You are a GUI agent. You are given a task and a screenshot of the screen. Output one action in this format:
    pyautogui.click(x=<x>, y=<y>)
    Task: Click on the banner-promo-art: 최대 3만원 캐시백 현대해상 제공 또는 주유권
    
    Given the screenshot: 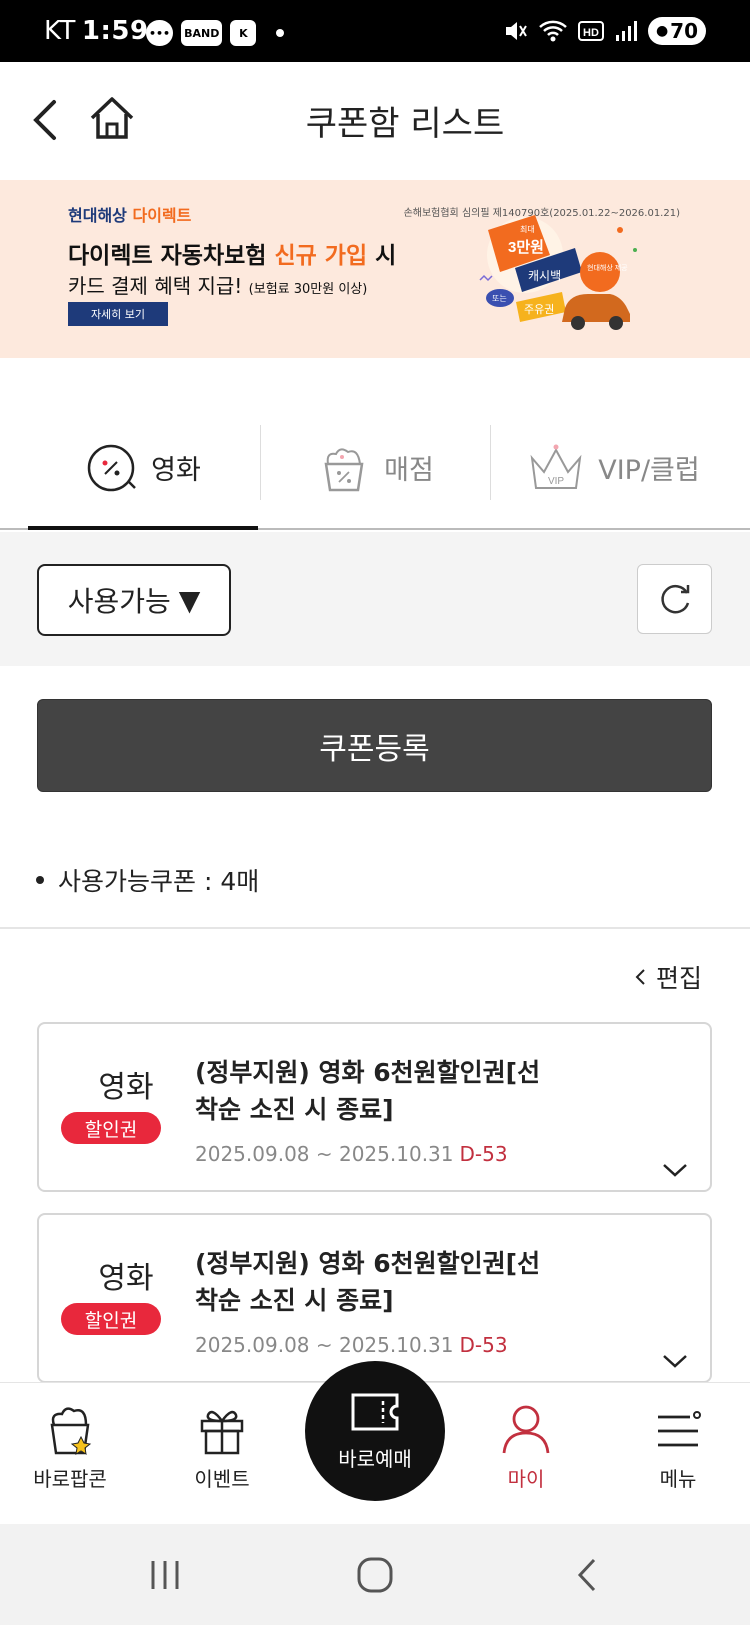 What is the action you would take?
    pyautogui.click(x=558, y=272)
    